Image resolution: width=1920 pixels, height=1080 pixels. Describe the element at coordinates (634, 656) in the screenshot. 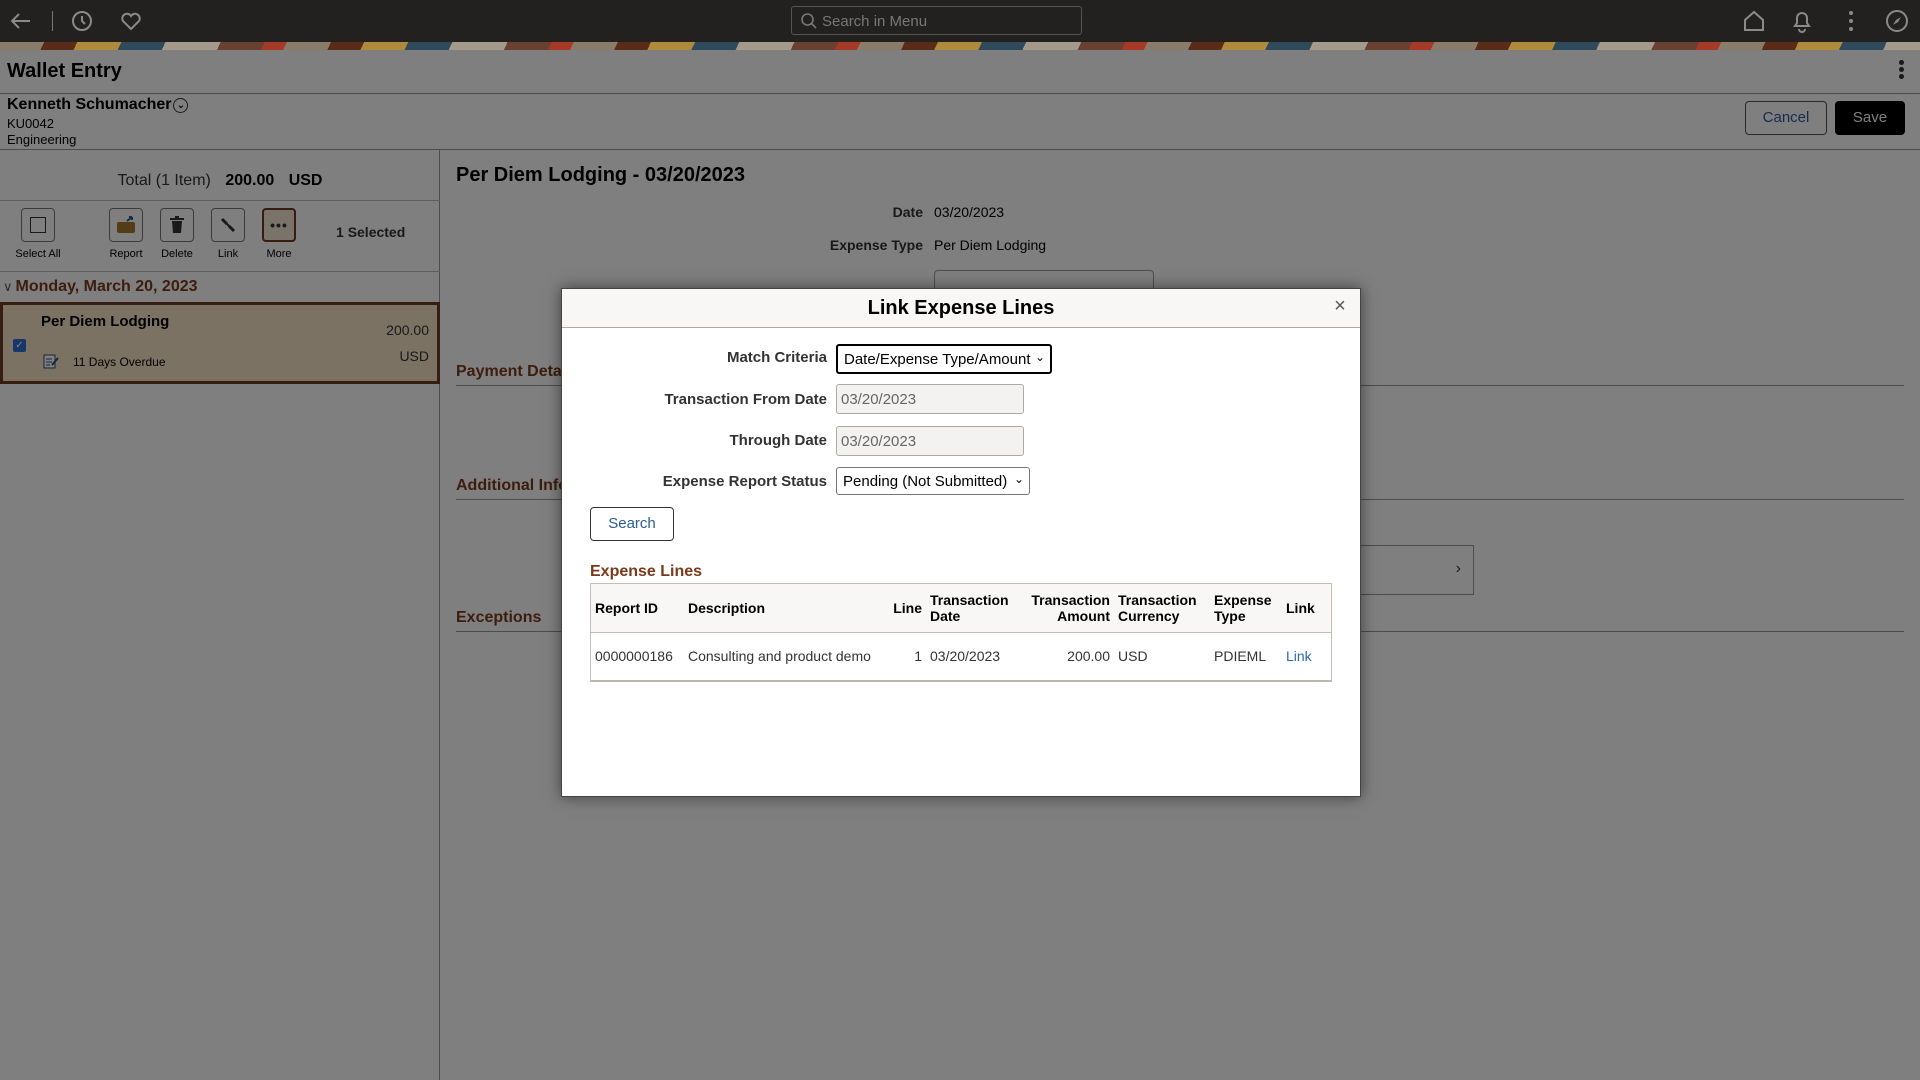

I see `cell-report-id: 0000000186` at that location.